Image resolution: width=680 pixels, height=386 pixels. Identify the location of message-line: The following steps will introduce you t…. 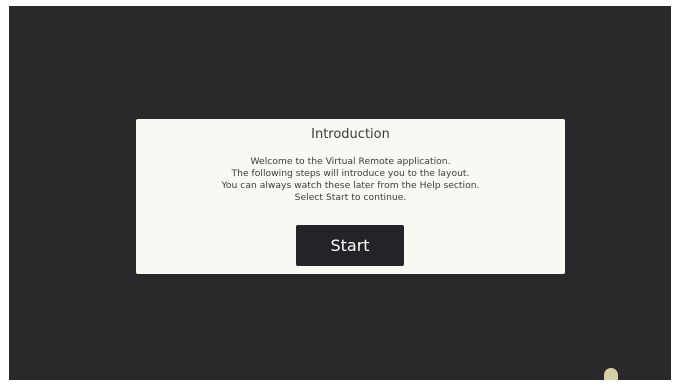
(350, 173).